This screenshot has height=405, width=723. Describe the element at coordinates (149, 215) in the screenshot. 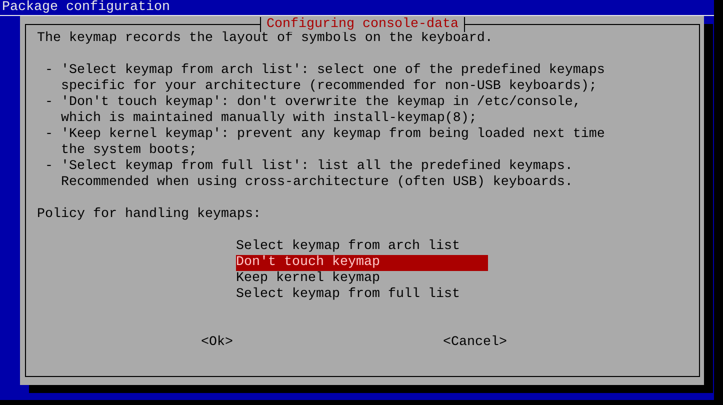

I see `prompt-text: Policy for handling keymaps:` at that location.